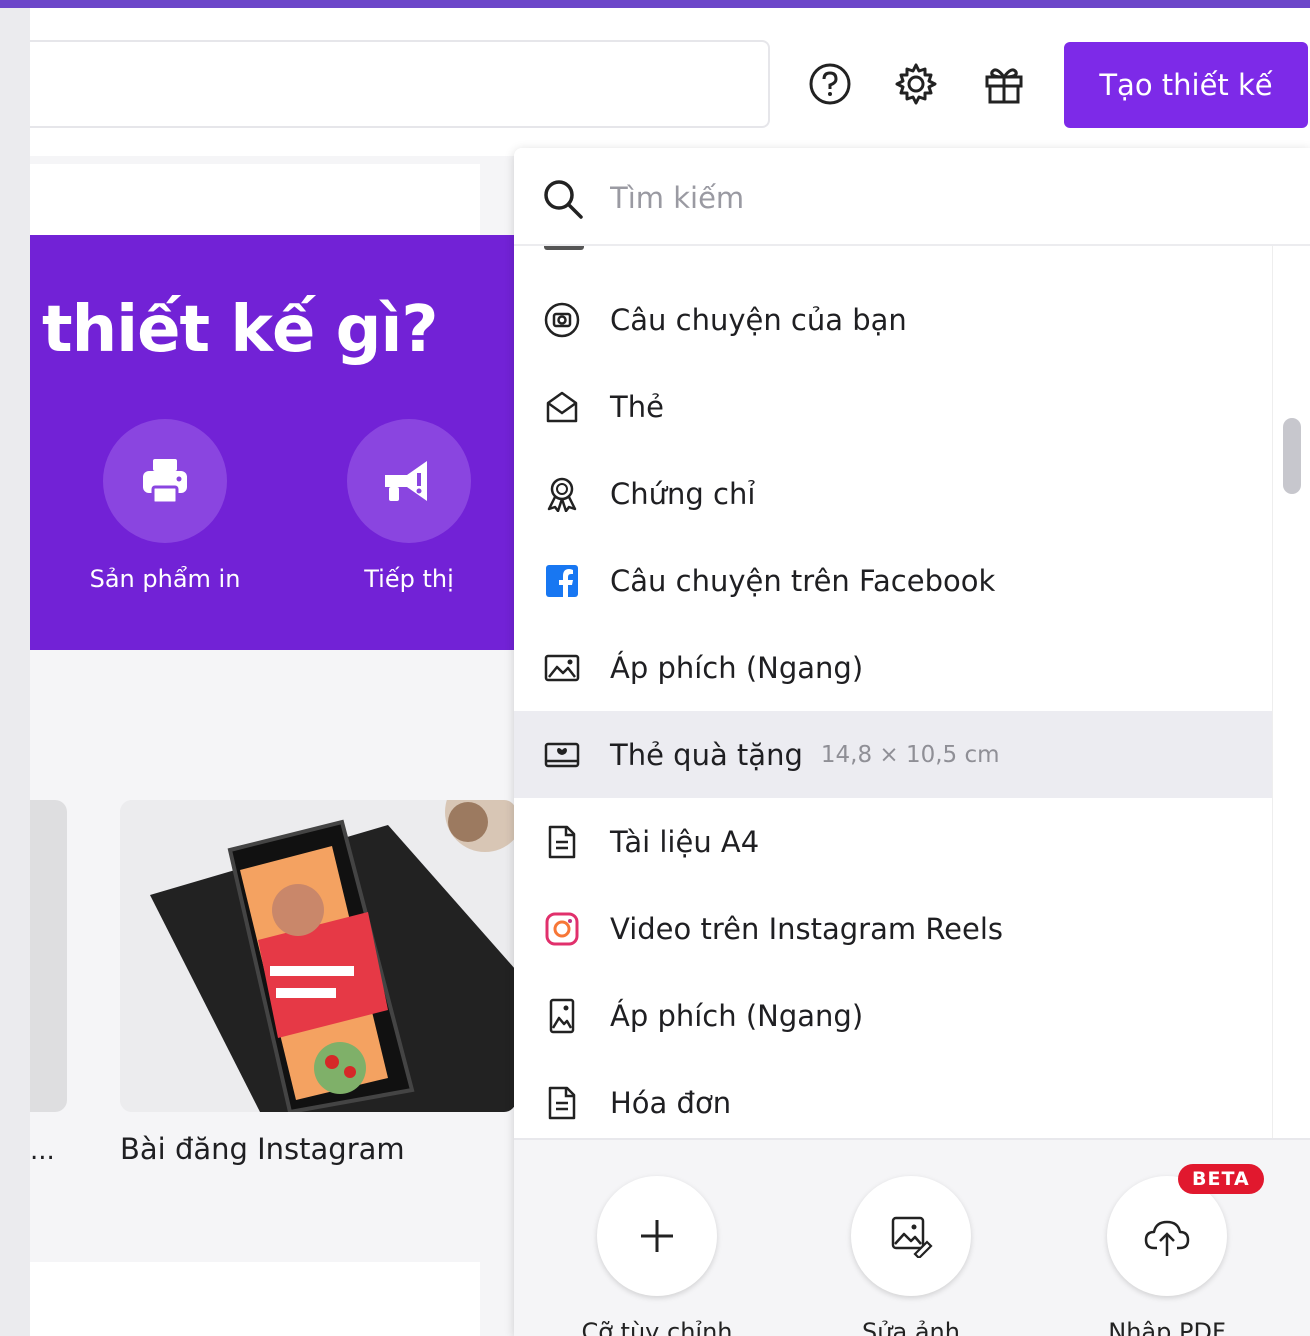  Describe the element at coordinates (910, 754) in the screenshot. I see `design-type-dimensions: 14,8 × 10,5 cm` at that location.